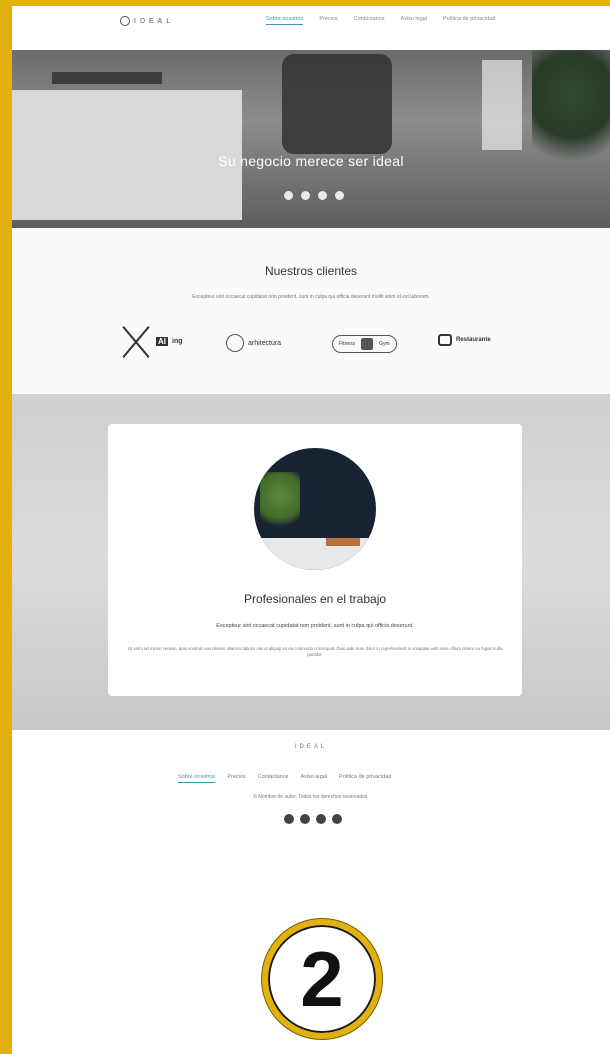 The width and height of the screenshot is (610, 1054). Describe the element at coordinates (6, 527) in the screenshot. I see `frame-left` at that location.